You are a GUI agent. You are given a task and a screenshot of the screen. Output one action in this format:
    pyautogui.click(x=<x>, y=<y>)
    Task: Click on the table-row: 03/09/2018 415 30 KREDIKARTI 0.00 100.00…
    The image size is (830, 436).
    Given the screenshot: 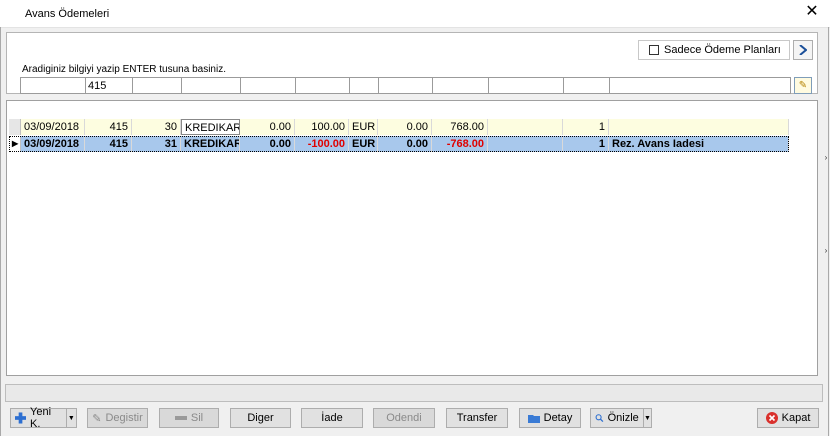 What is the action you would take?
    pyautogui.click(x=399, y=127)
    